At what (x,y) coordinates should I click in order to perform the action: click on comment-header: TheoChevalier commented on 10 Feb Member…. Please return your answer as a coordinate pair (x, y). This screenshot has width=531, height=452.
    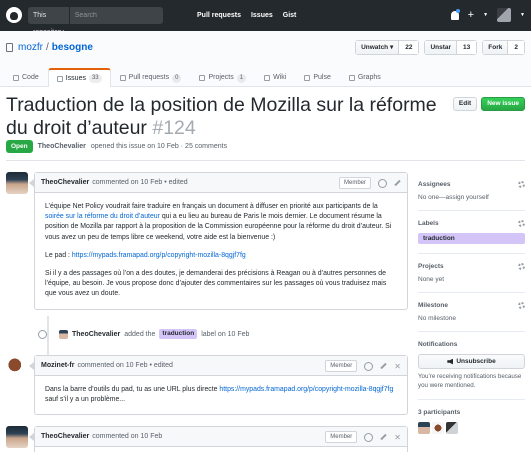
    Looking at the image, I should click on (218, 437).